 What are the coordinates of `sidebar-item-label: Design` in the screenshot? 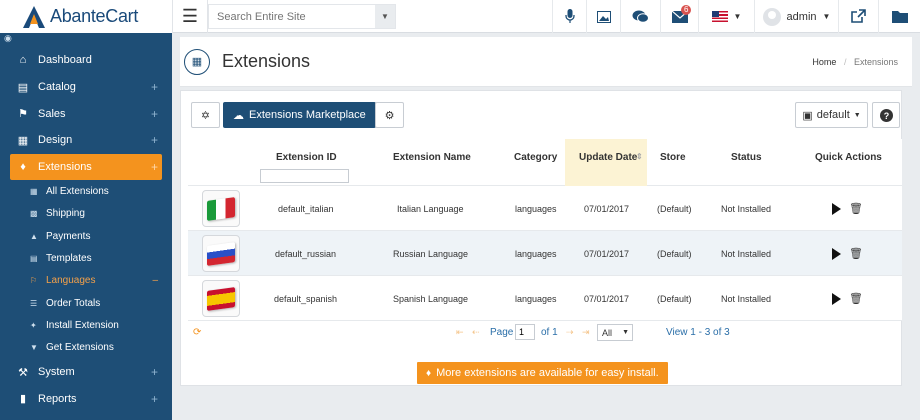 It's located at (55, 140).